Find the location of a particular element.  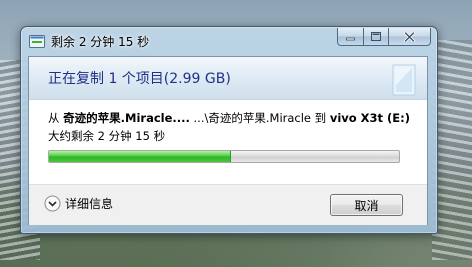

copy-heading: 正在复制 1 个项目(2.99 GB) is located at coordinates (139, 79).